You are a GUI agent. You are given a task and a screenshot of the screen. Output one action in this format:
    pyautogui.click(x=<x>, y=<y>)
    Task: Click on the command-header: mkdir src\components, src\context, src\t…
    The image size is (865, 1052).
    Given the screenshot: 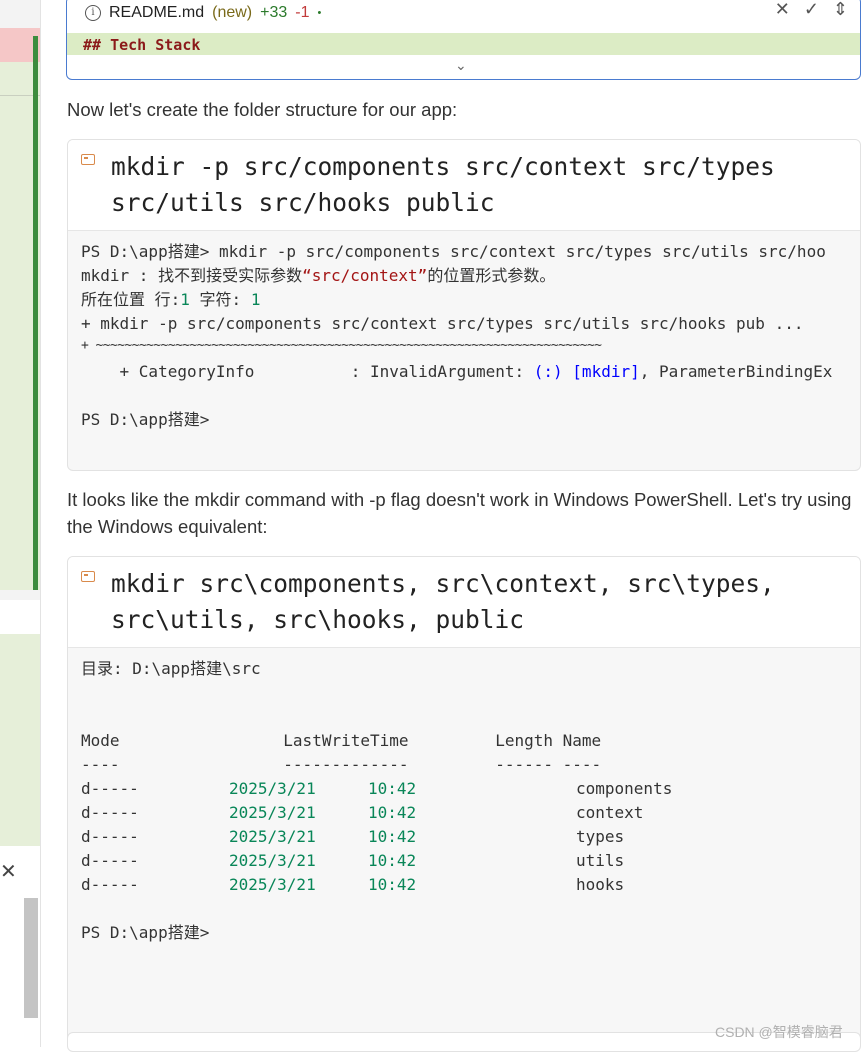 What is the action you would take?
    pyautogui.click(x=464, y=602)
    